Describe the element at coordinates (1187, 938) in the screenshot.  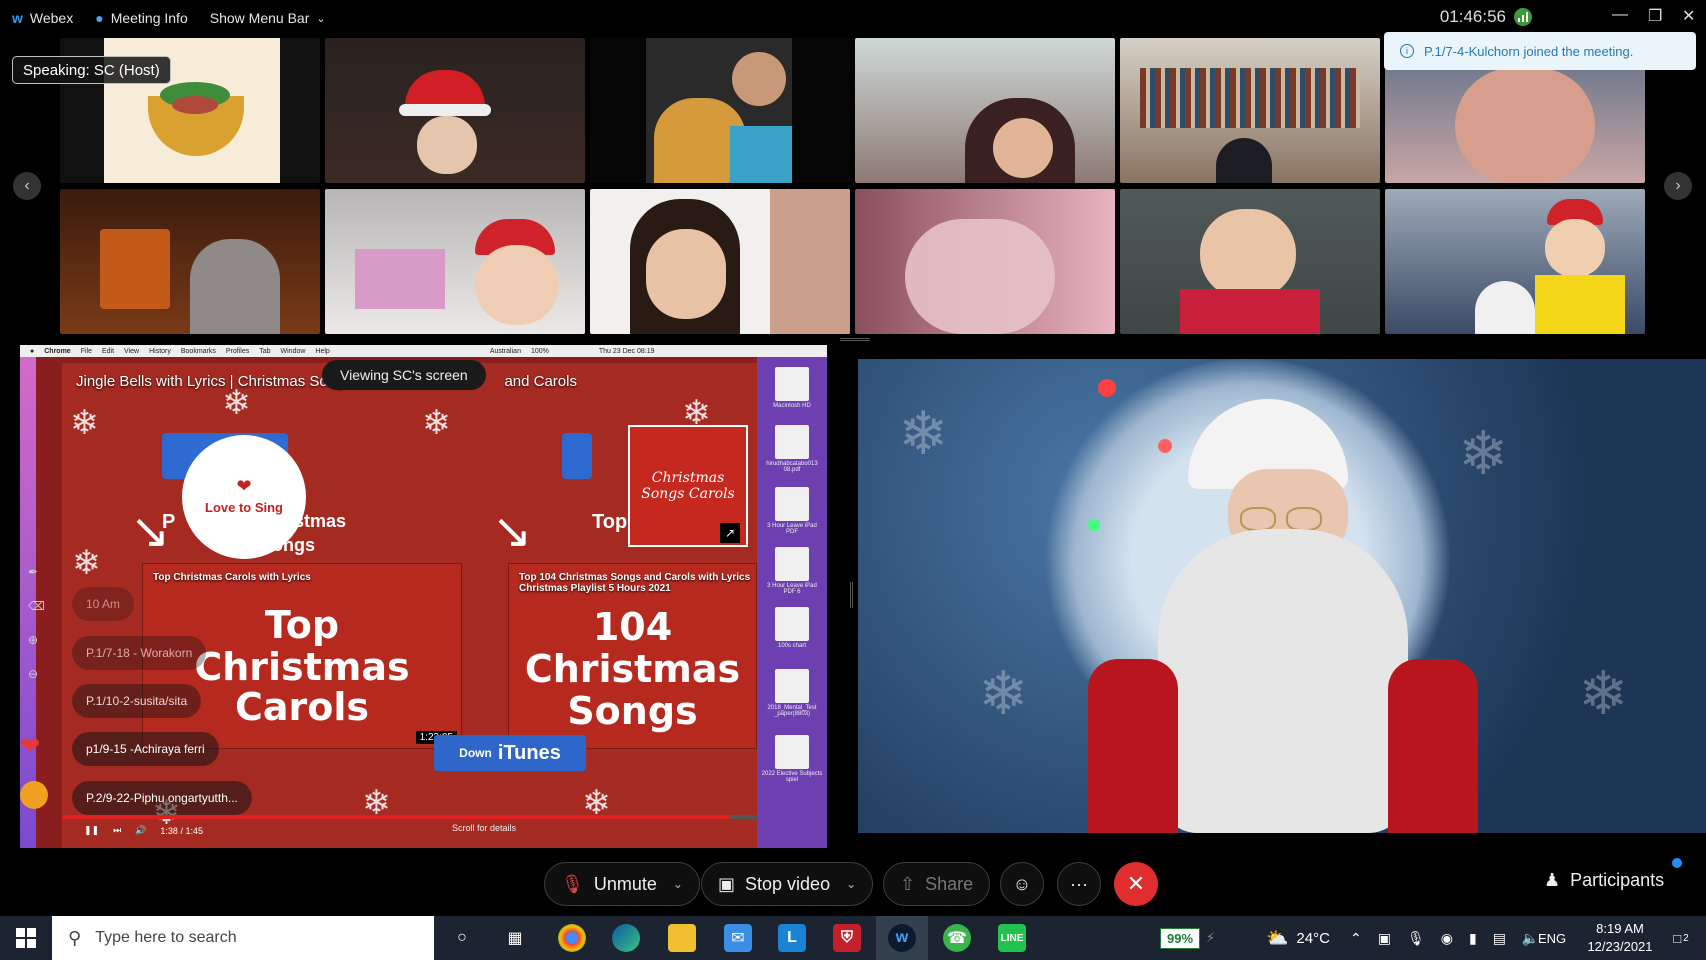
I see `battery-indicator: 99% ⚡` at that location.